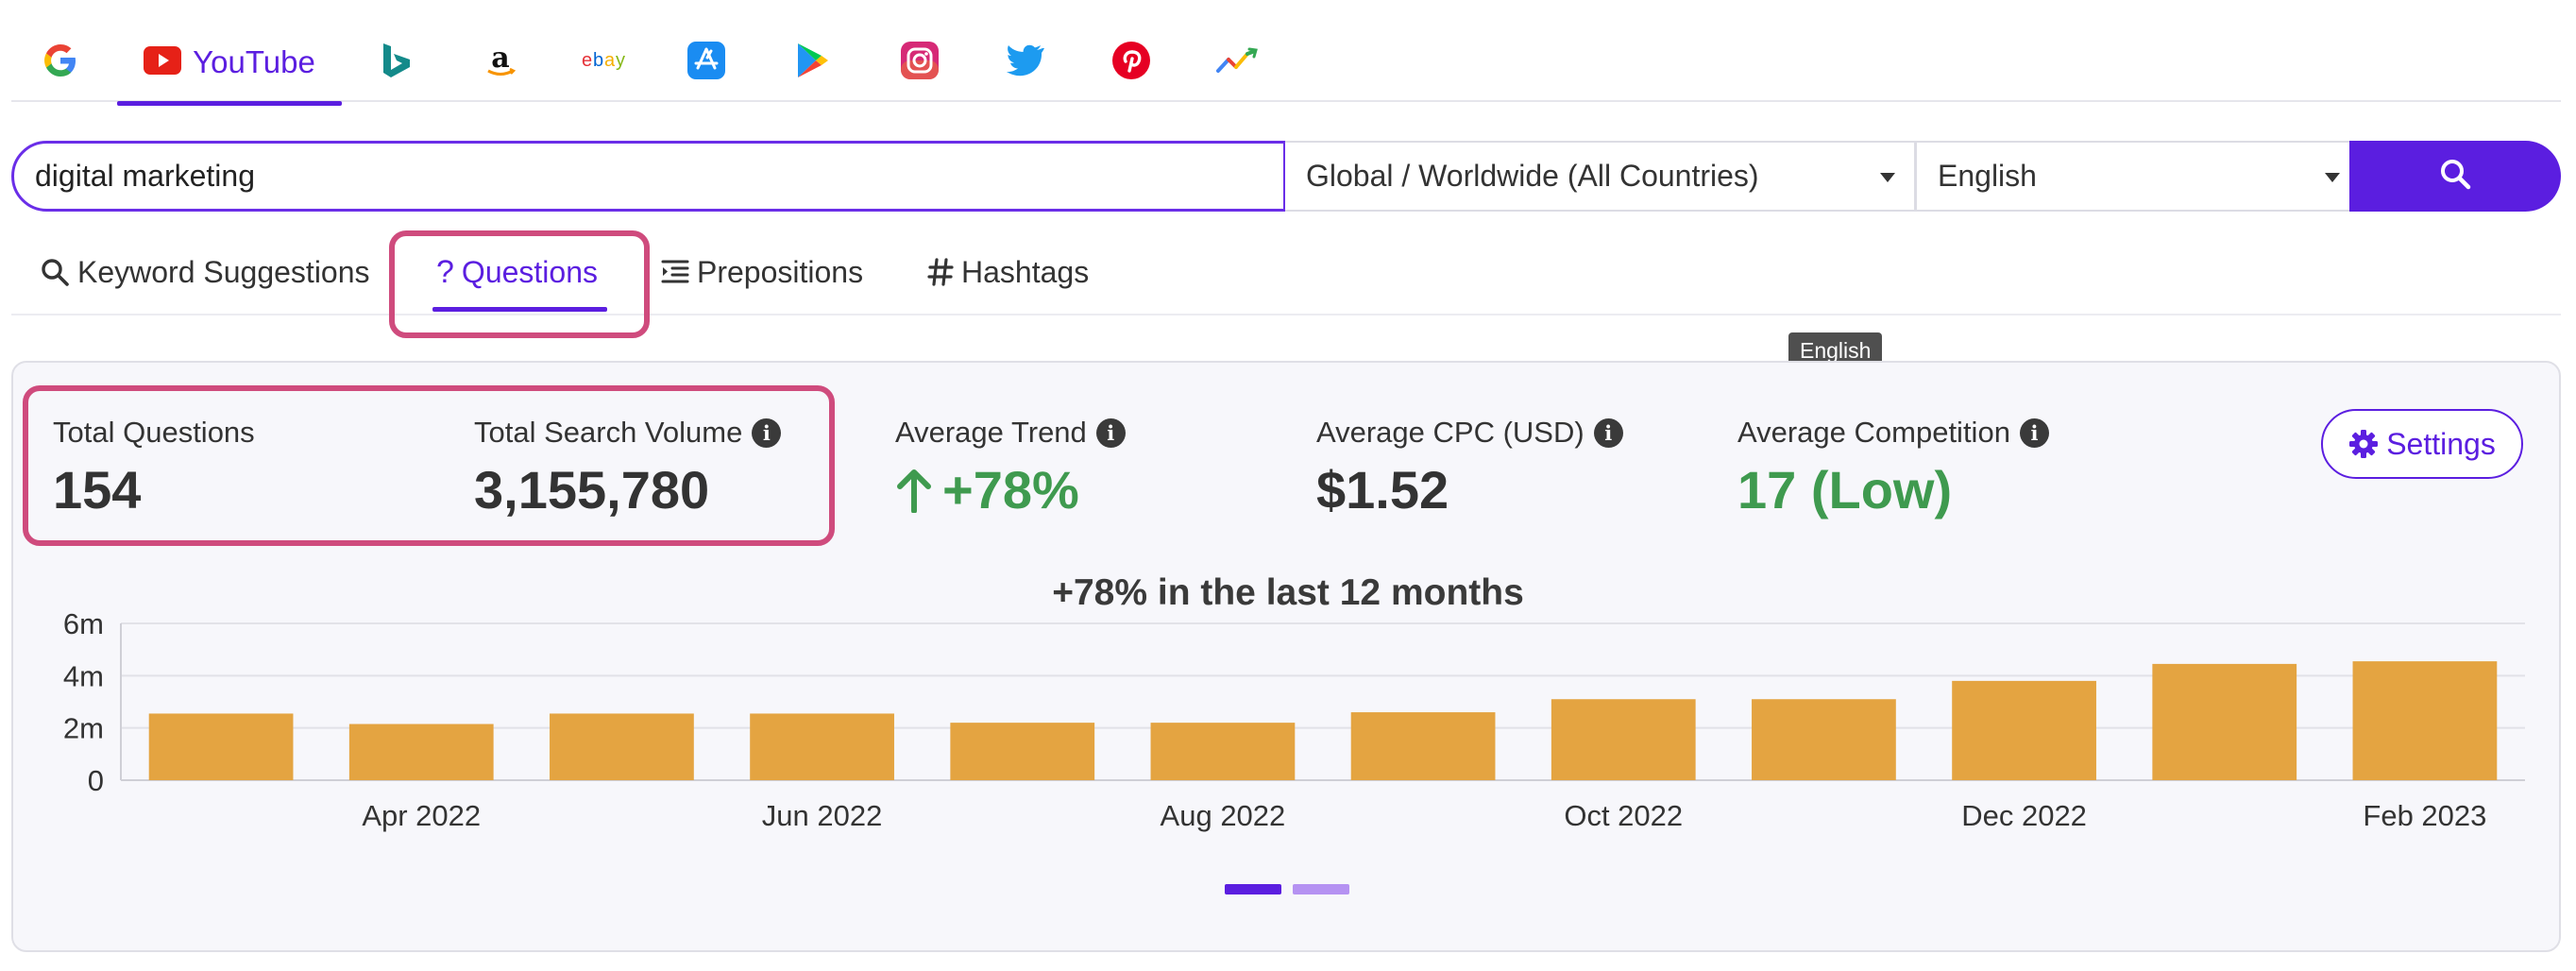  What do you see at coordinates (163, 62) in the screenshot?
I see `youtube-icon` at bounding box center [163, 62].